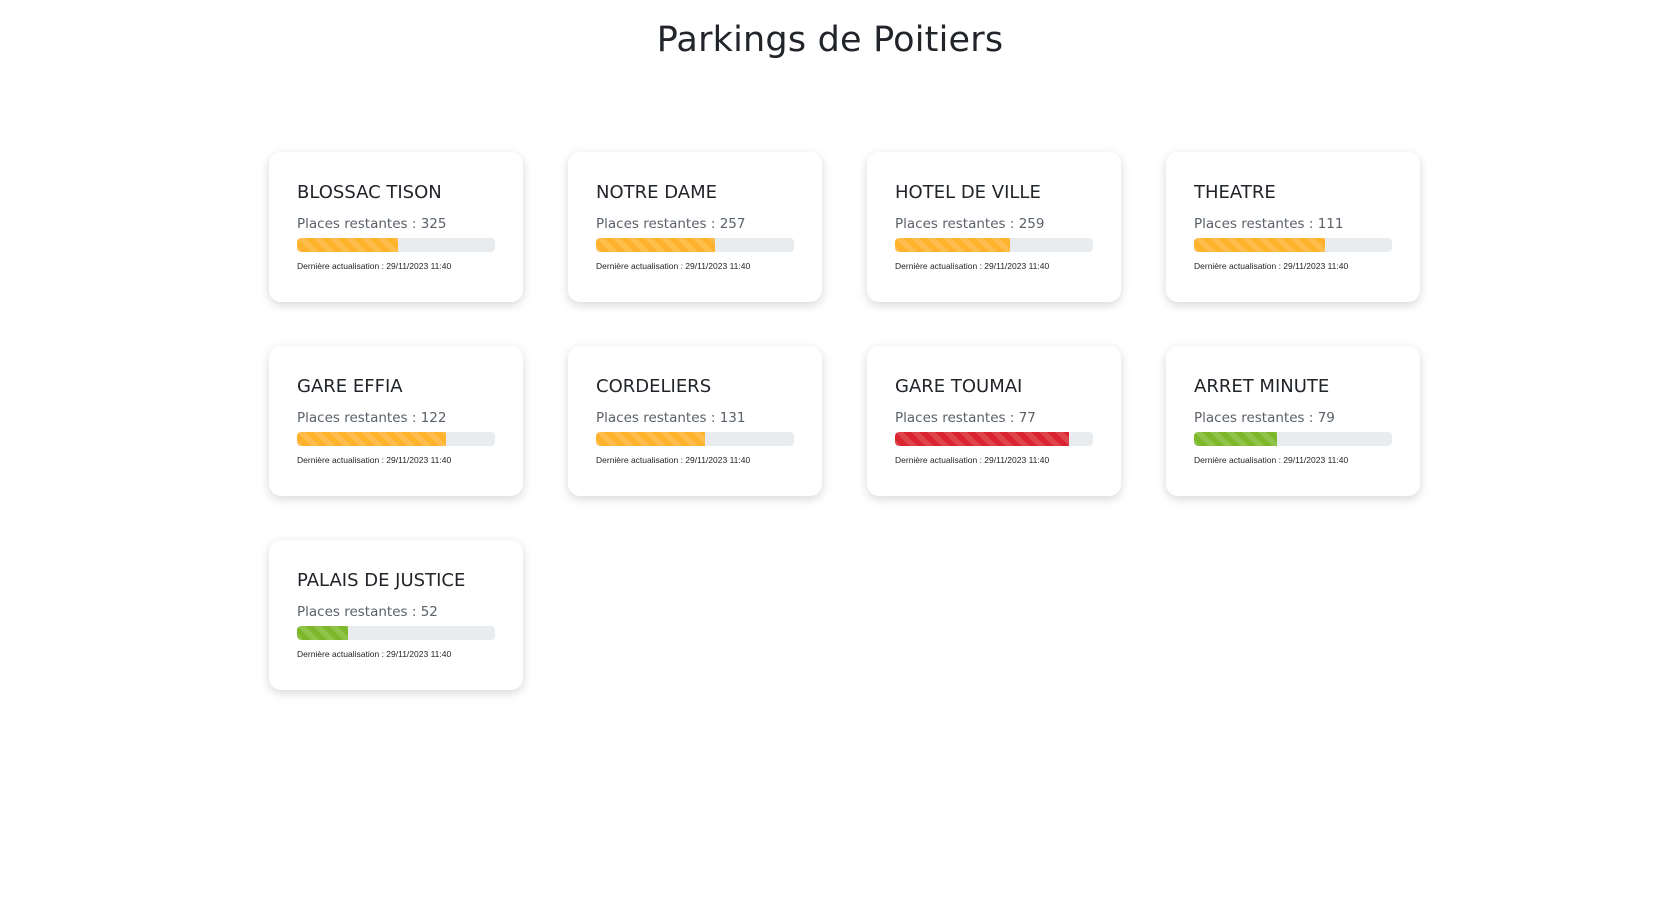 The image size is (1660, 900). Describe the element at coordinates (830, 40) in the screenshot. I see `page-title: Parkings de Poitiers` at that location.